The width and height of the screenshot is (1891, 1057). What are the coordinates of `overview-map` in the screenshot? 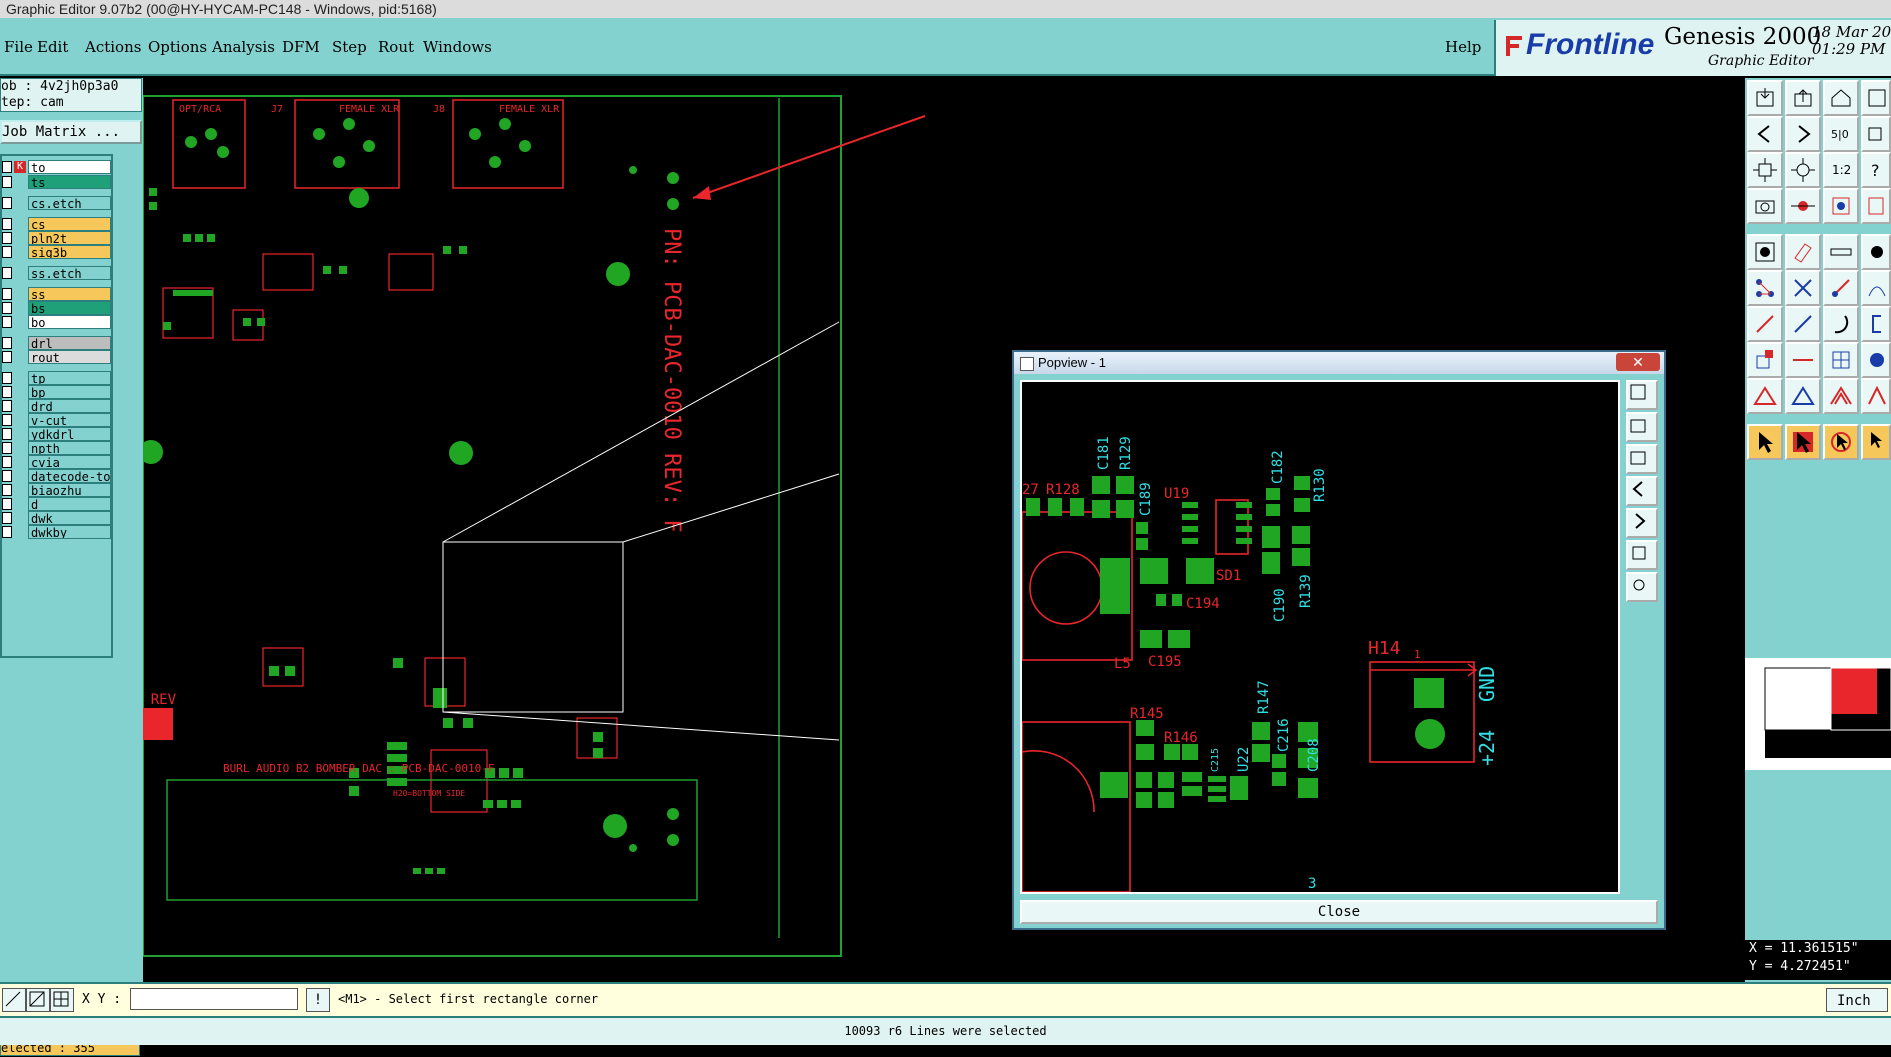 It's located at (1818, 714).